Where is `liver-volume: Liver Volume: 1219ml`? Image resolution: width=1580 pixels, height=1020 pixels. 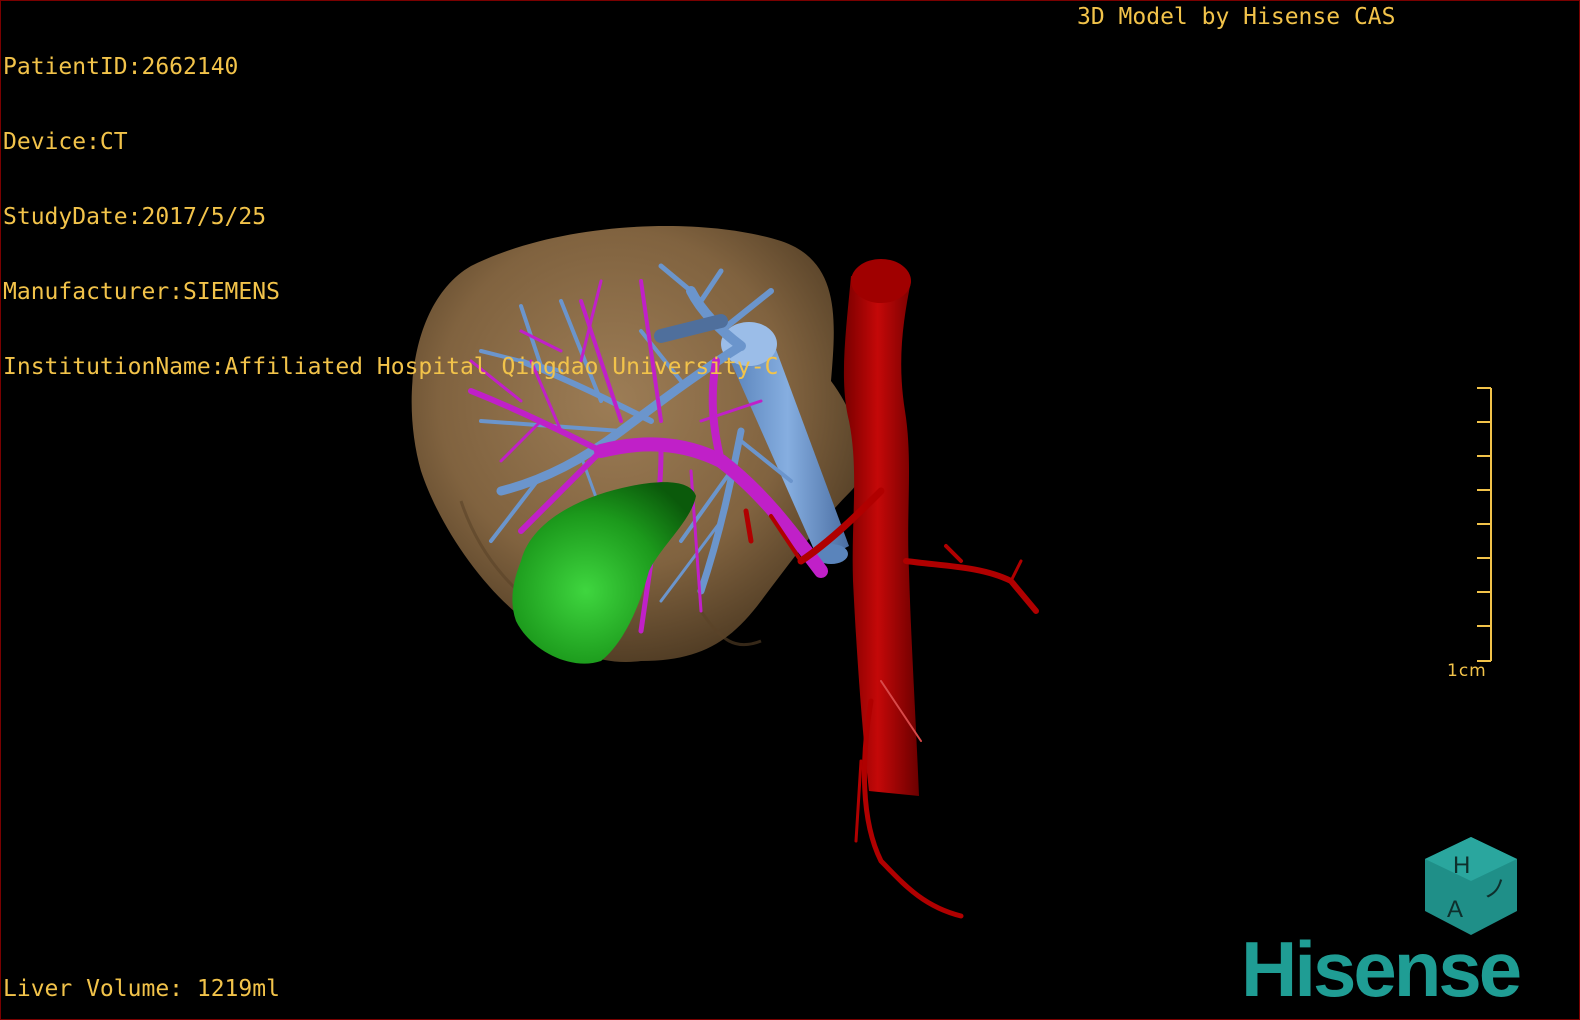
liver-volume: Liver Volume: 1219ml is located at coordinates (141, 989).